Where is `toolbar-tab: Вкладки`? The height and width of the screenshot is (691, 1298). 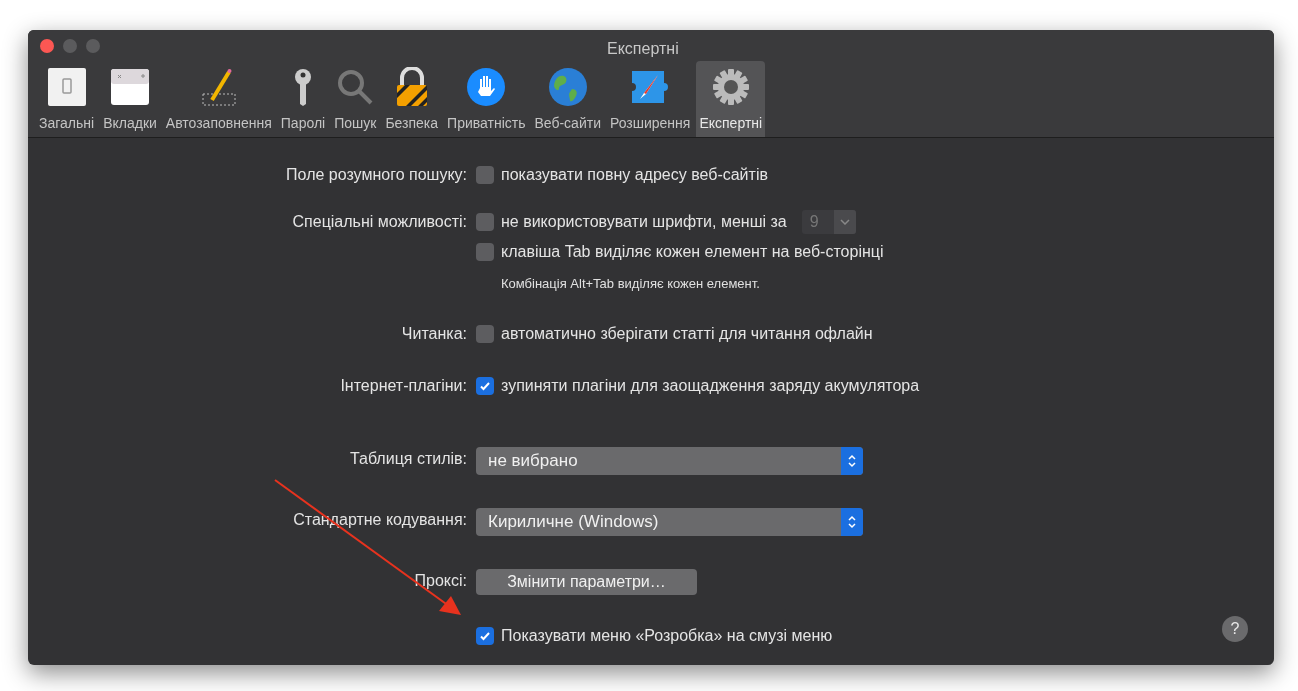 toolbar-tab: Вкладки is located at coordinates (130, 99).